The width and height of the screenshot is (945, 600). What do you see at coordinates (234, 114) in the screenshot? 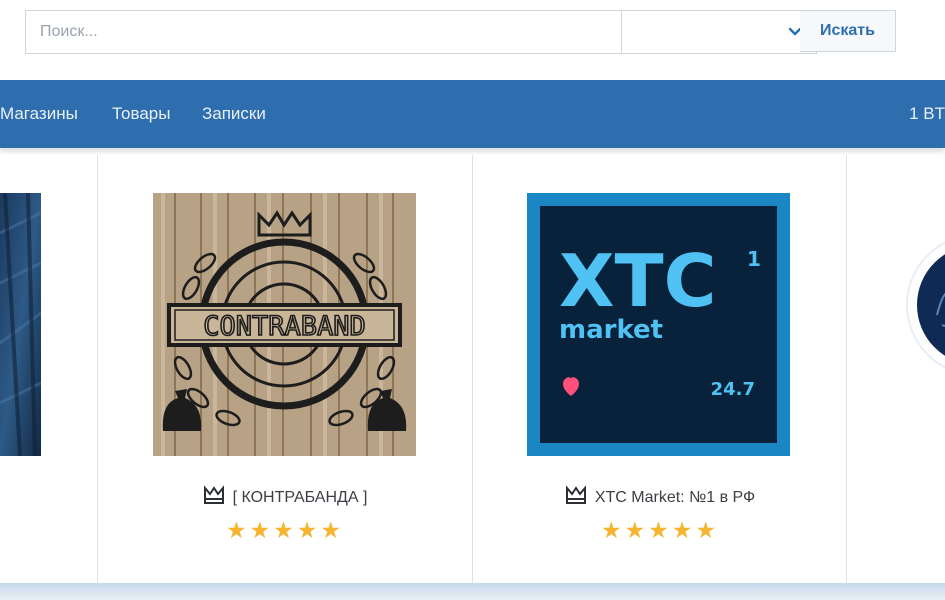
I see `nav-item-notes: Записки` at bounding box center [234, 114].